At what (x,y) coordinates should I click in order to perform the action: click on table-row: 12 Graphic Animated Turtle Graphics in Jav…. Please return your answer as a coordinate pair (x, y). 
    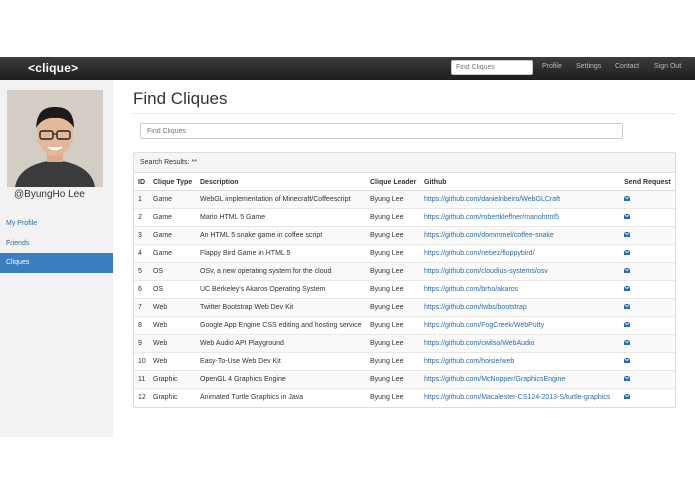
    Looking at the image, I should click on (404, 397).